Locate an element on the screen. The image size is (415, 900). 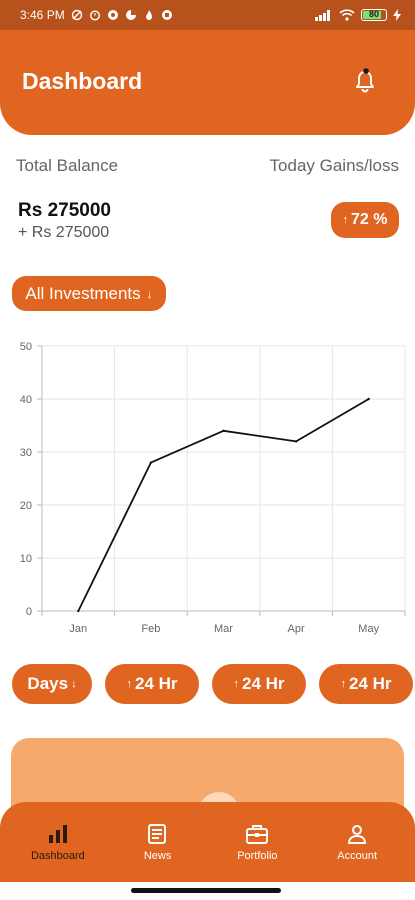
x-tick-label: Feb is located at coordinates (150, 629).